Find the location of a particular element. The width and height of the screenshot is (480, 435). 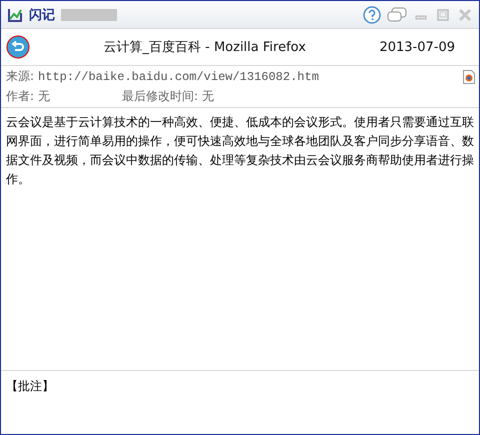

file-icon is located at coordinates (469, 77).